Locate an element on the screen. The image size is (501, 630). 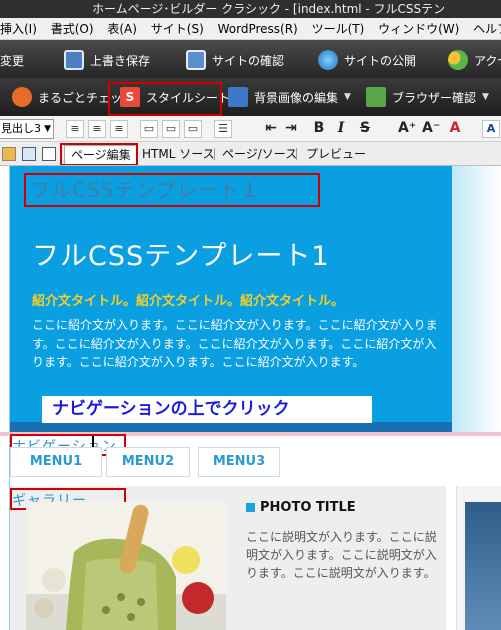
menu1-link: MENU1 is located at coordinates (56, 462).